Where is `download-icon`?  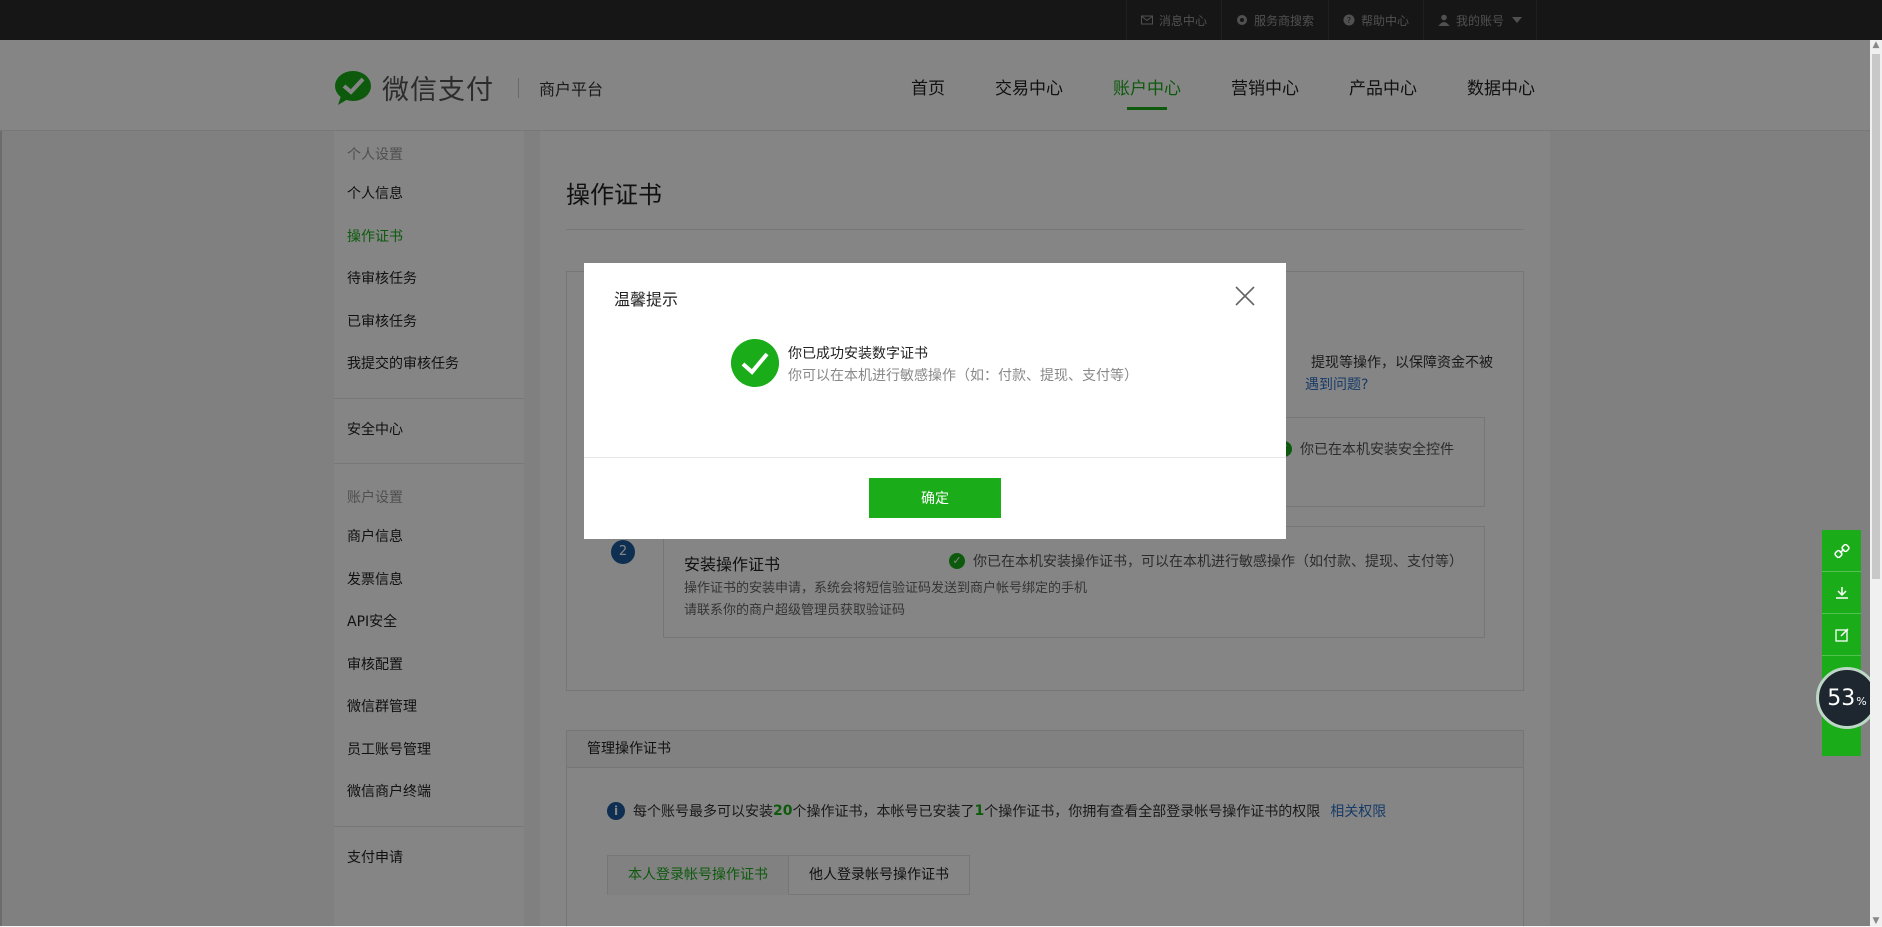
download-icon is located at coordinates (1841, 592).